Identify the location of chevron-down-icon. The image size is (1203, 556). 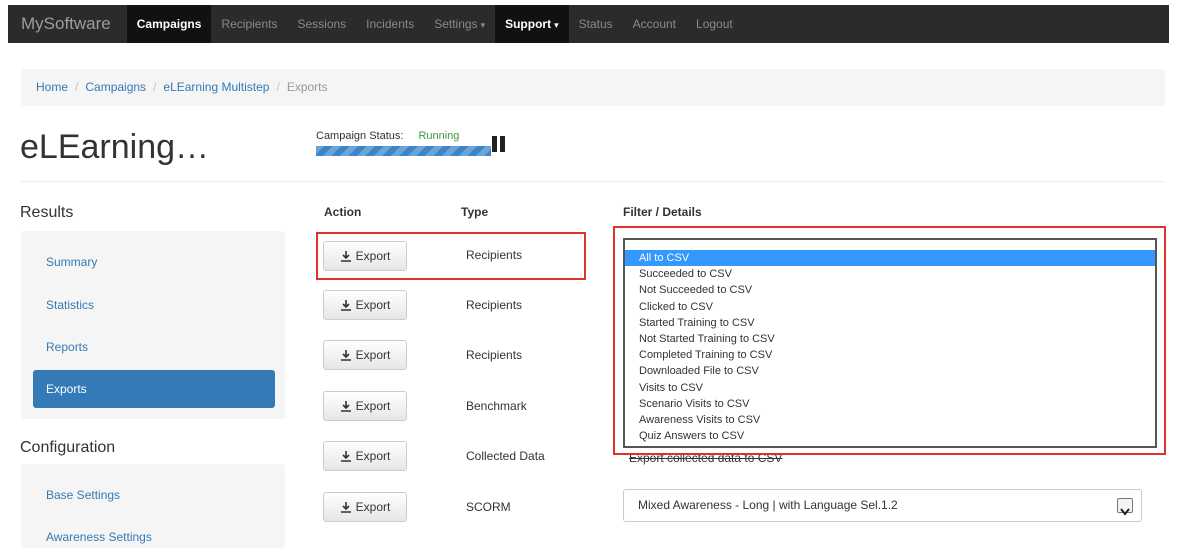
(1125, 507).